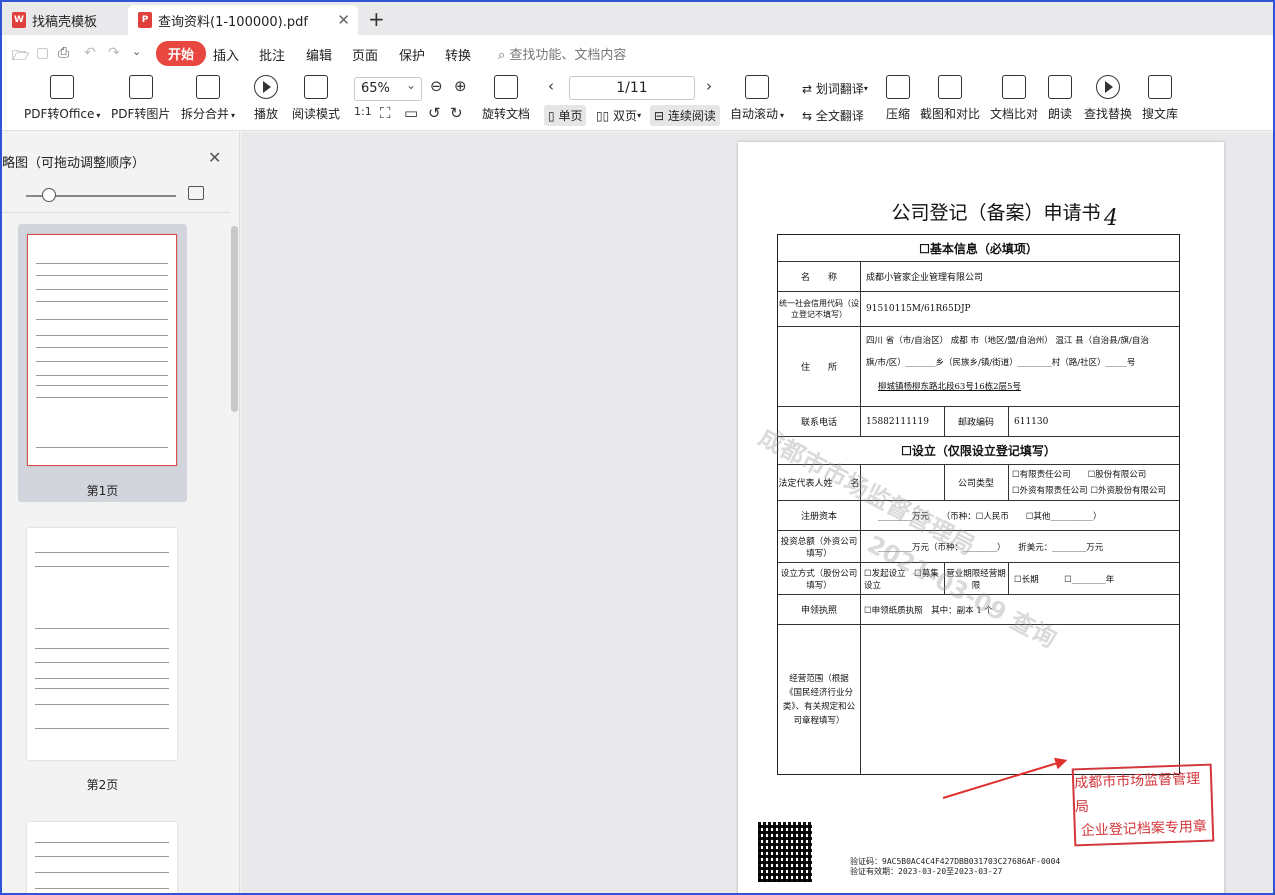  What do you see at coordinates (102, 491) in the screenshot?
I see `thumbnail-label: 第1页` at bounding box center [102, 491].